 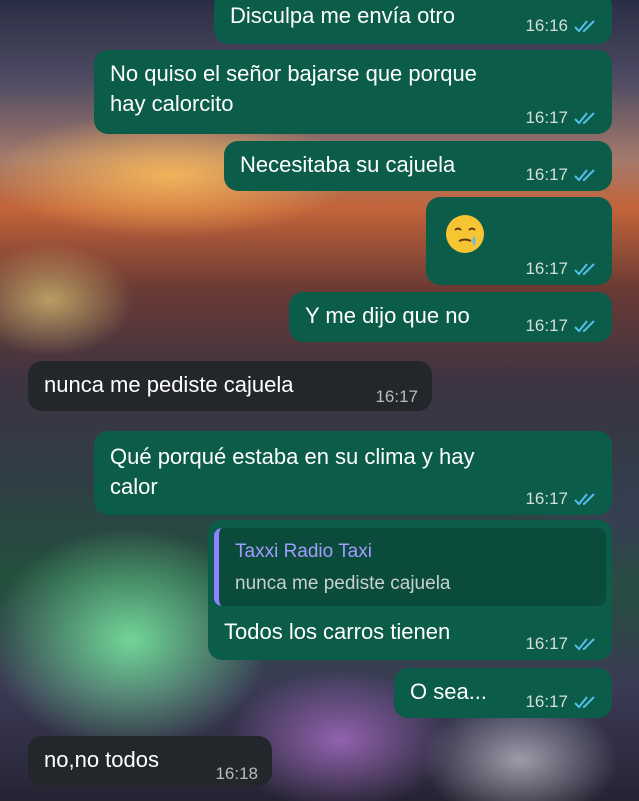 I want to click on message-text-line1: Qué porqué estaba en su clima y hay, so click(x=292, y=456).